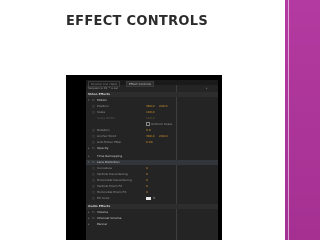 The height and width of the screenshot is (240, 320). Describe the element at coordinates (103, 106) in the screenshot. I see `position-label: Position` at that location.